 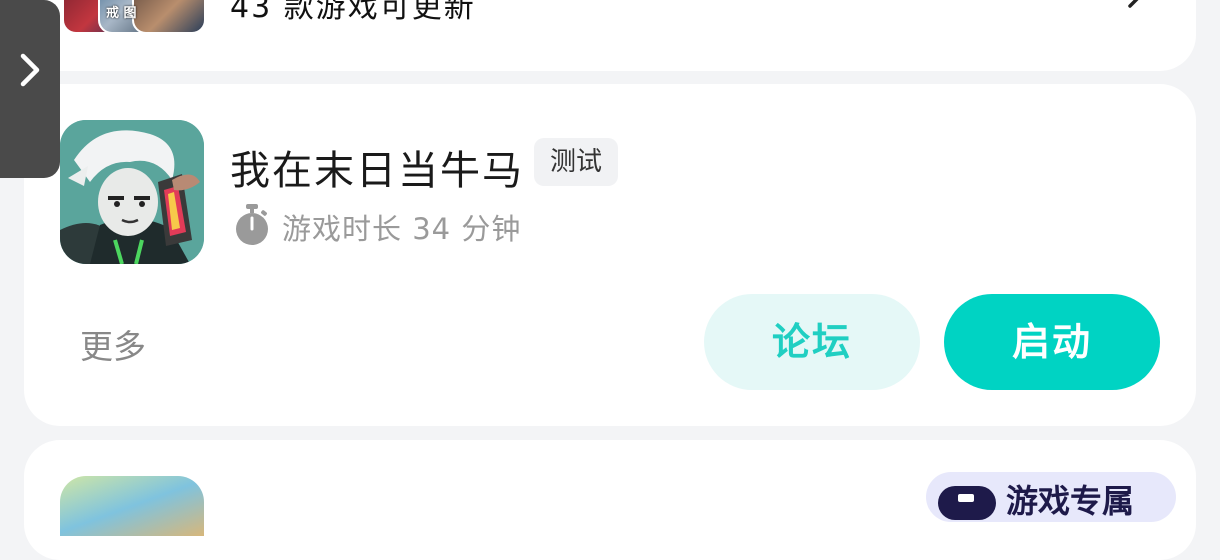 What do you see at coordinates (252, 224) in the screenshot?
I see `stopwatch-icon` at bounding box center [252, 224].